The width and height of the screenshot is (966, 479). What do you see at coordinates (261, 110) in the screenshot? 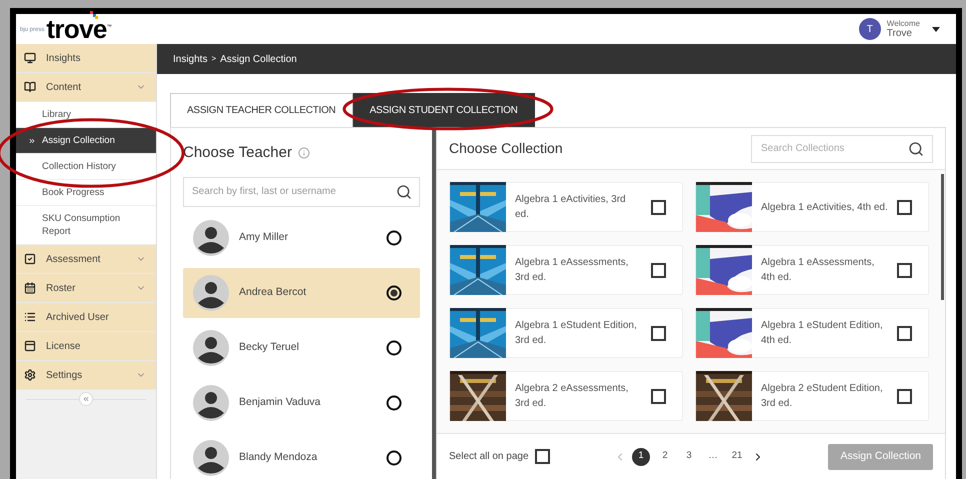
I see `tab: ASSIGN TEACHER COLLECTION` at bounding box center [261, 110].